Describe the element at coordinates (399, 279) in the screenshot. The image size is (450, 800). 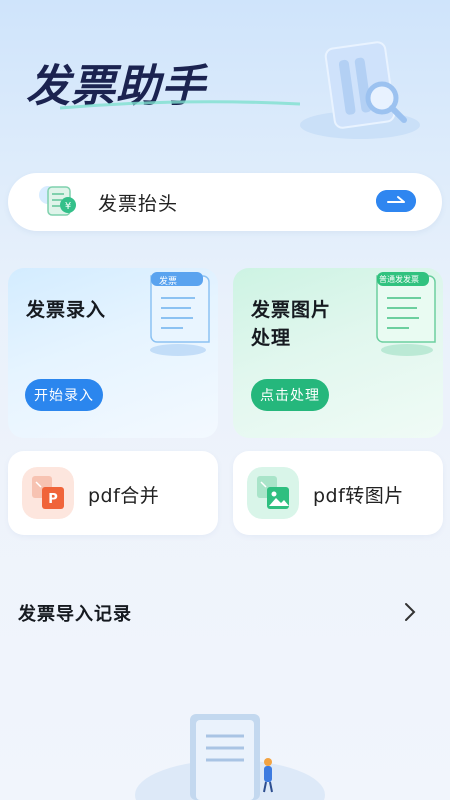
I see `invoice-doc-tag: 普通发发票` at that location.